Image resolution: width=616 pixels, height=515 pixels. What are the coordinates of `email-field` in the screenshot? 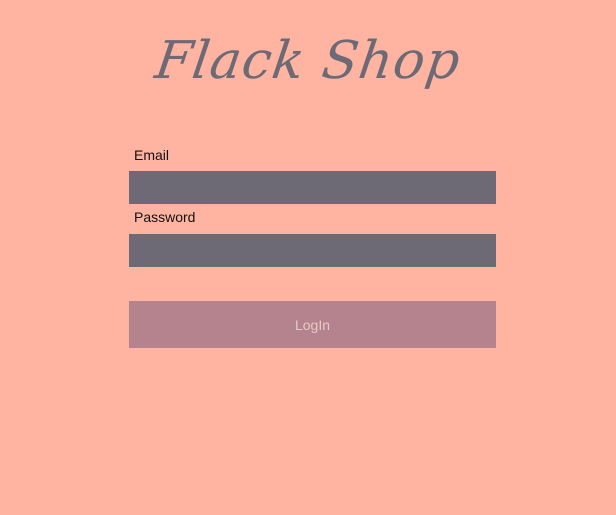 It's located at (312, 187).